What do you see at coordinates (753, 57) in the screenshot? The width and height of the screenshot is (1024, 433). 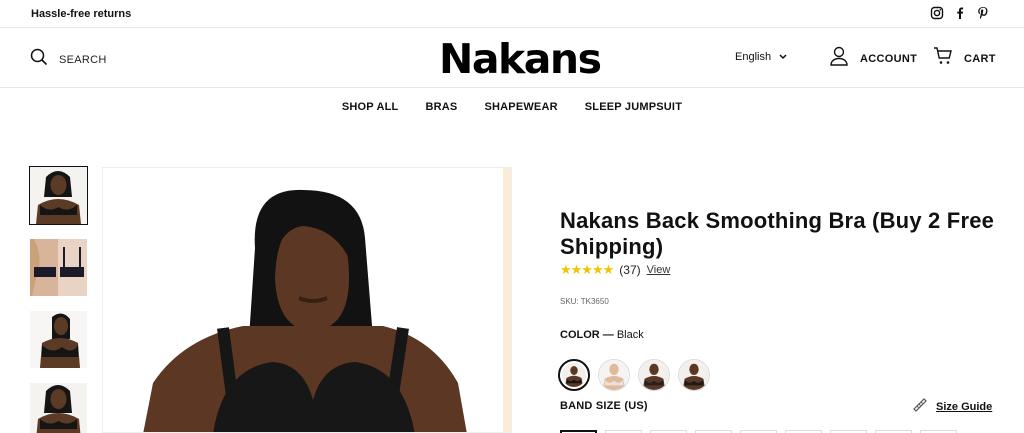 I see `language-value: English` at bounding box center [753, 57].